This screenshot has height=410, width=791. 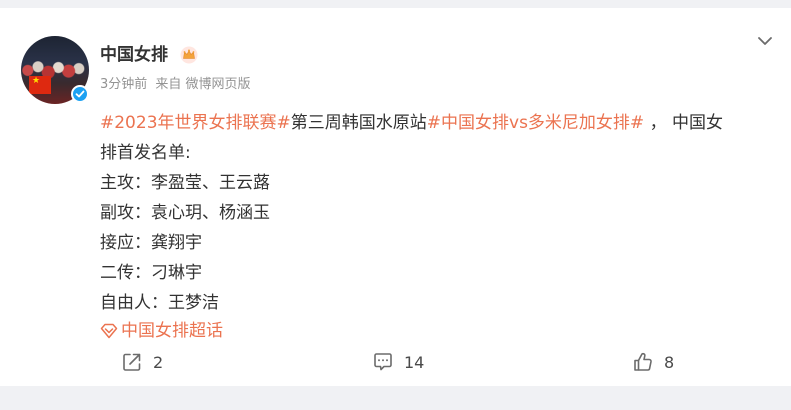 I want to click on action-bar: 2 14 8, so click(x=395, y=362).